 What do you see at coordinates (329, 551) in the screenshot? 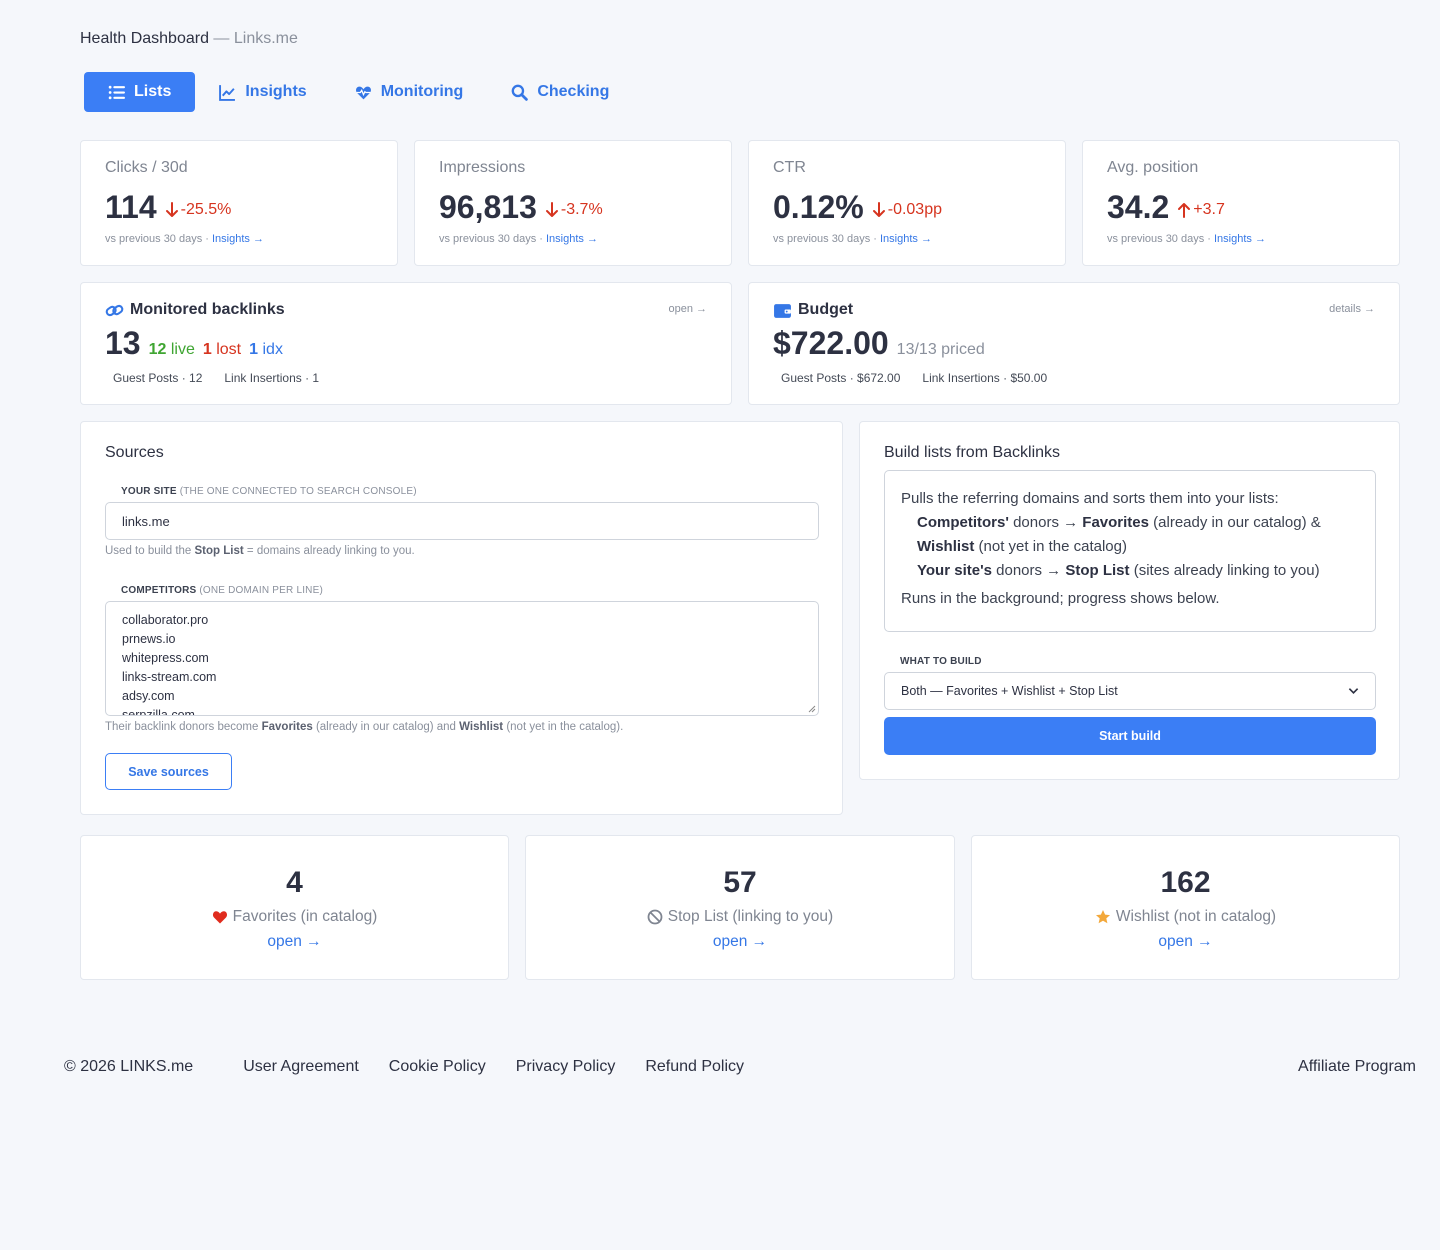
I see `your-site-help-post: = domains already linking to you.` at bounding box center [329, 551].